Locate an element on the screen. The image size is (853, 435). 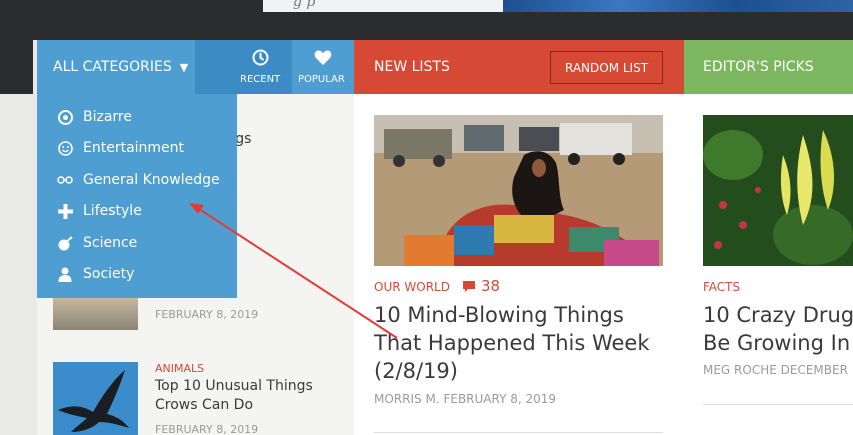
category-label: General Knowledge is located at coordinates (151, 180).